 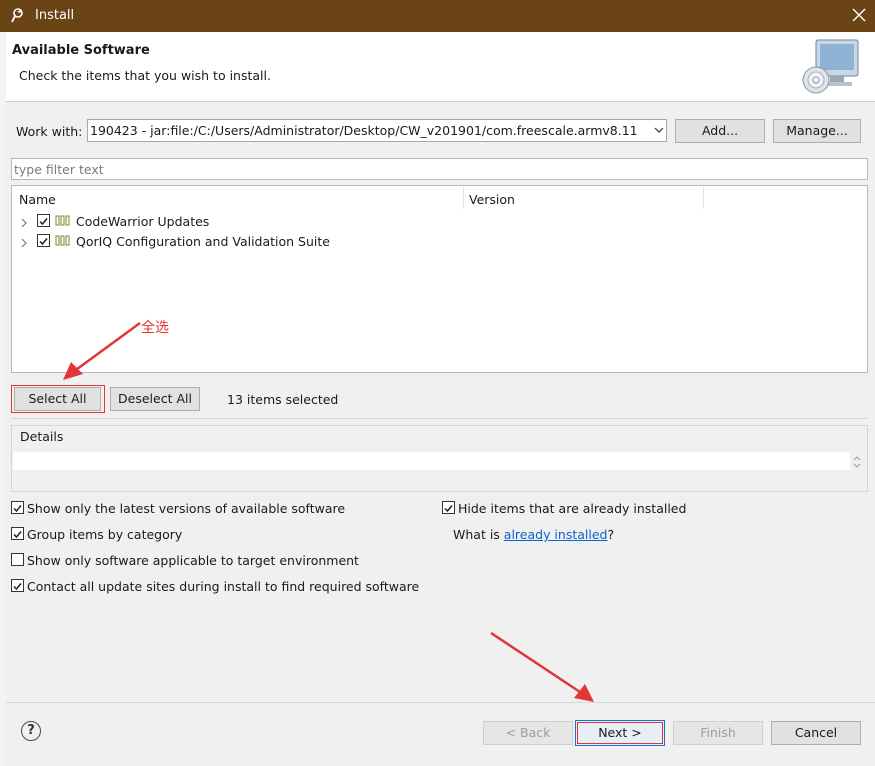 What do you see at coordinates (831, 67) in the screenshot?
I see `install-computer-icon` at bounding box center [831, 67].